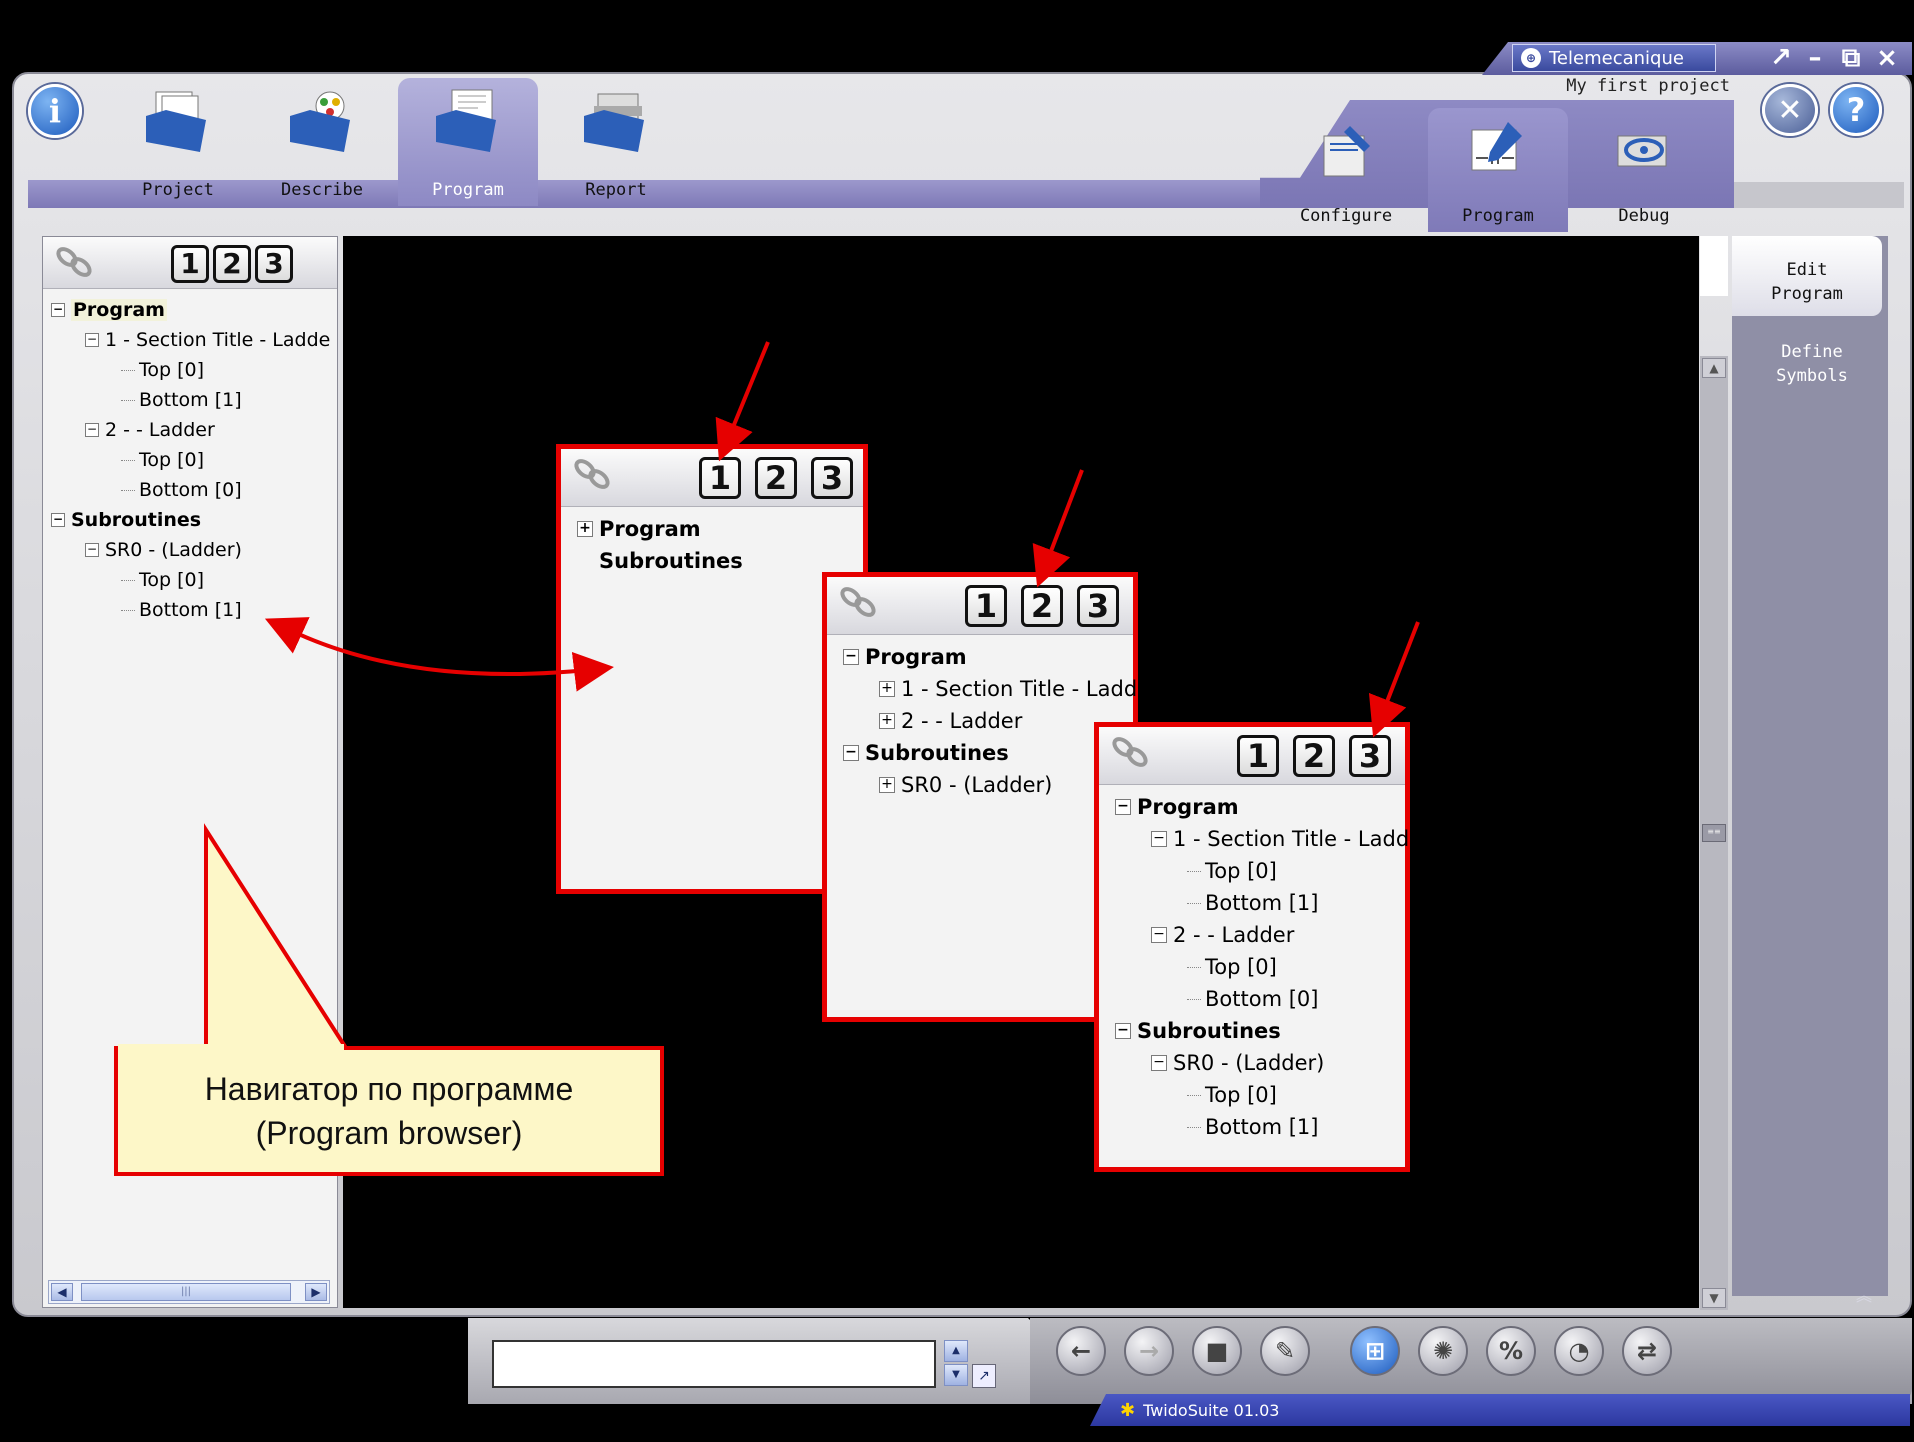  Describe the element at coordinates (1887, 58) in the screenshot. I see `close-button: ×` at that location.